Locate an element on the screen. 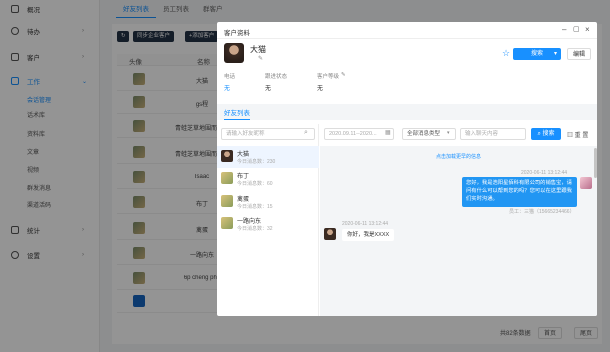 Image resolution: width=610 pixels, height=352 pixels. trash-icon: ▥ is located at coordinates (571, 136).